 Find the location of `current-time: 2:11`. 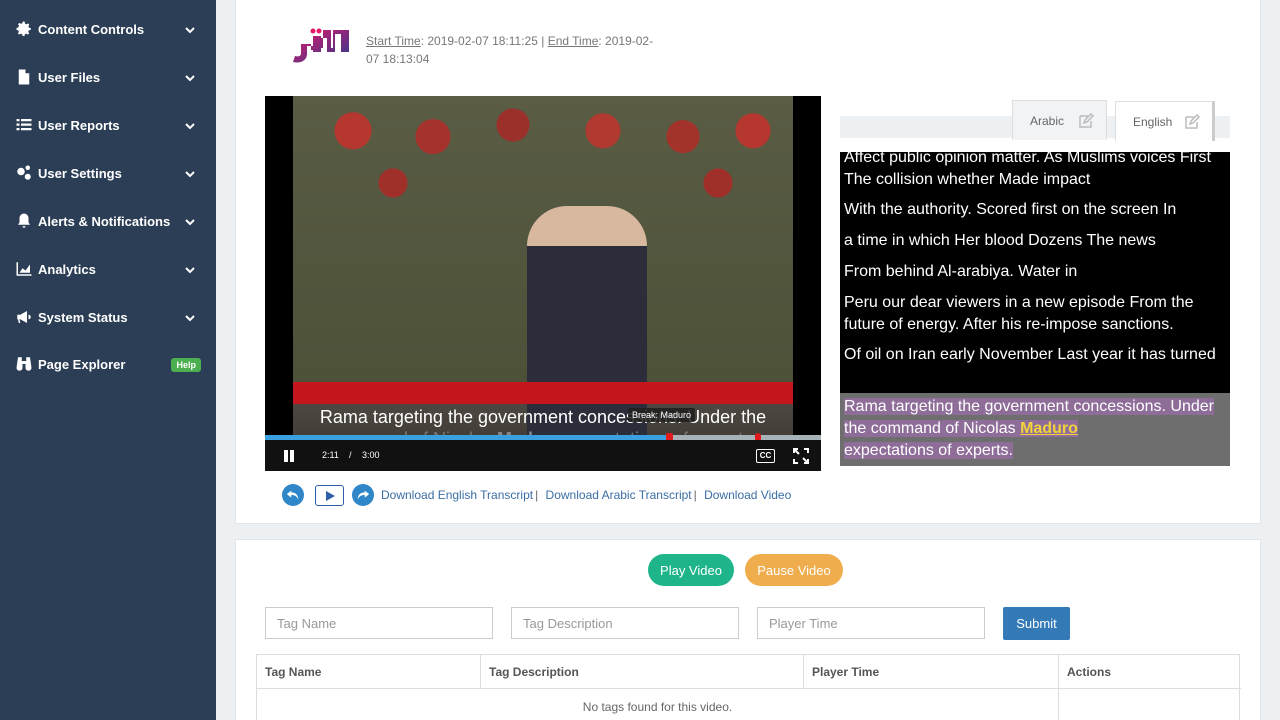

current-time: 2:11 is located at coordinates (330, 455).